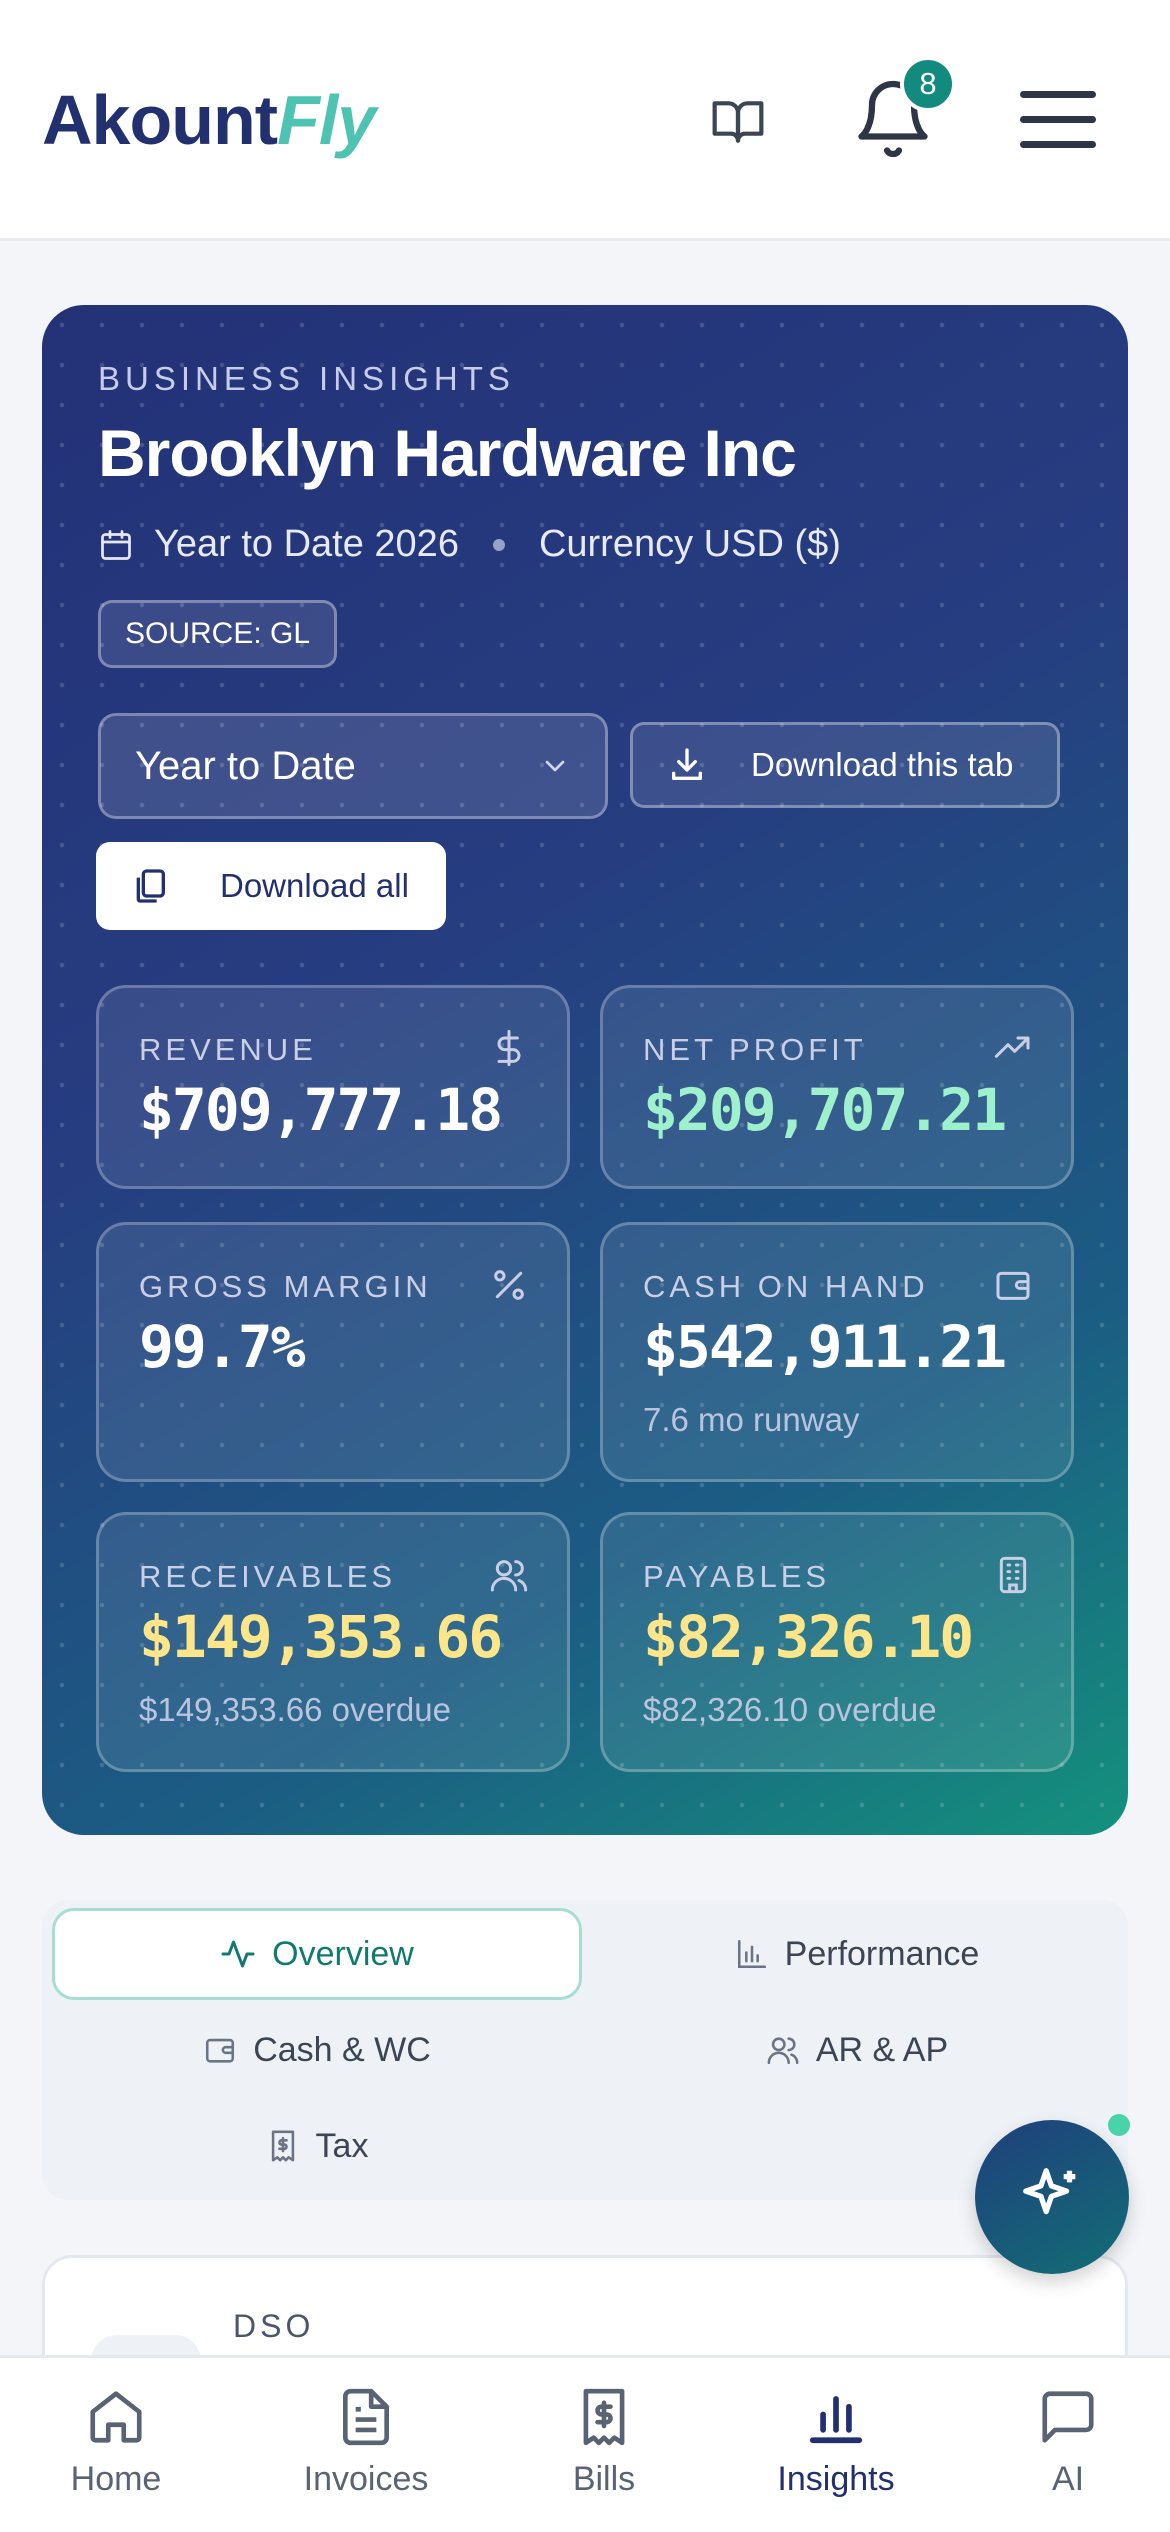  I want to click on tab-tax: Tax, so click(317, 2146).